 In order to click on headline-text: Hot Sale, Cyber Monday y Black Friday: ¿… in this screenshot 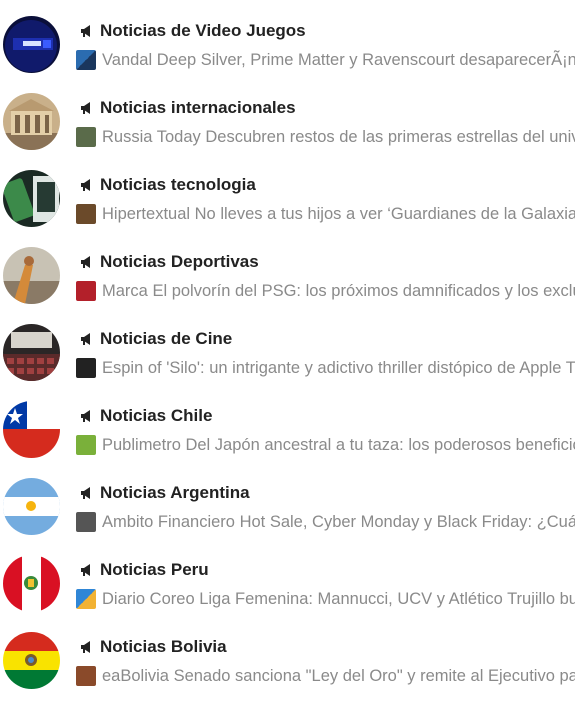, I will do `click(407, 521)`.